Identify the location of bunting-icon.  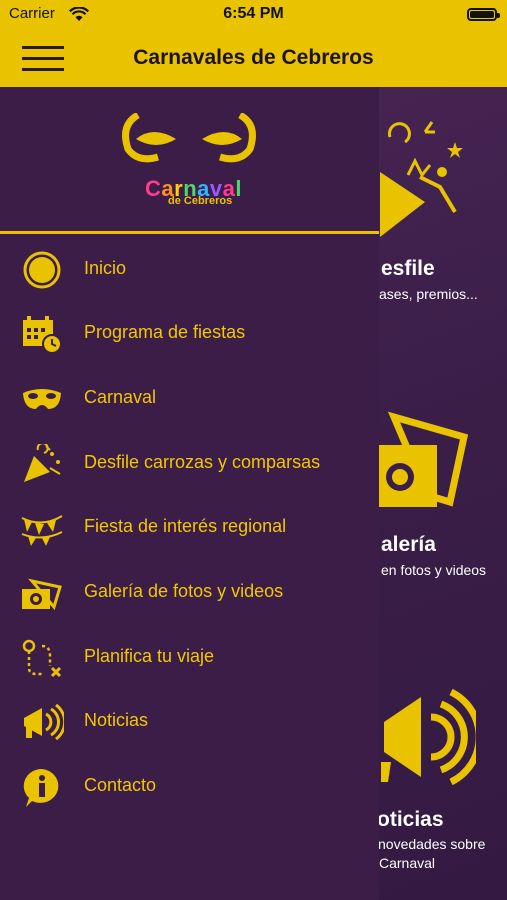
(42, 528).